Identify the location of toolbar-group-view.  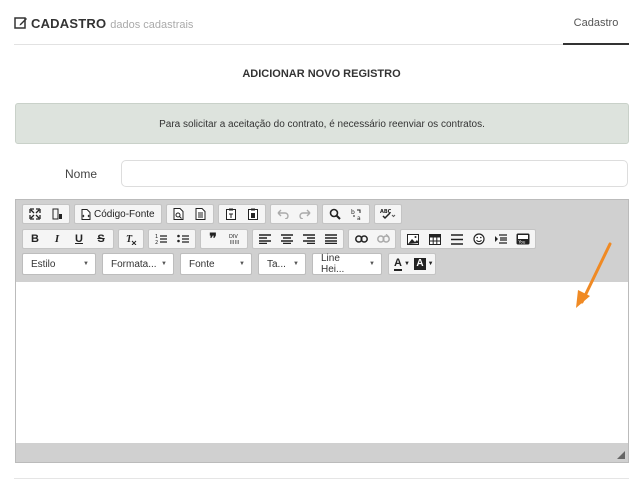
(46, 214).